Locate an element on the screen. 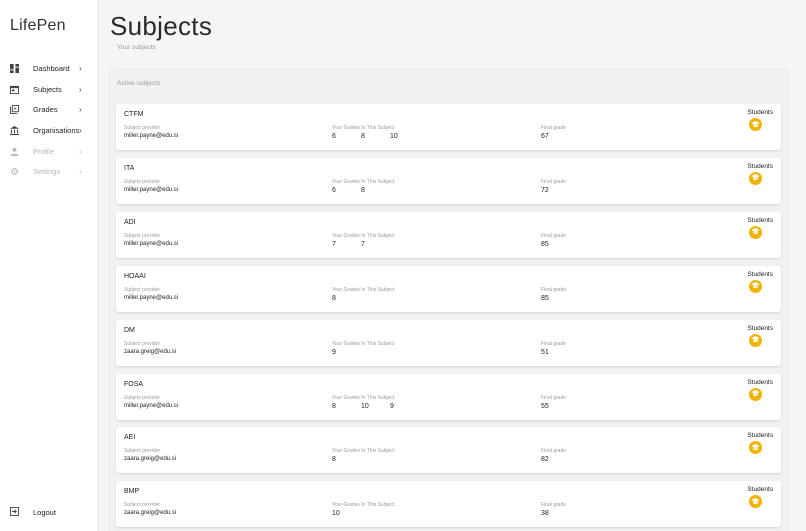  person-icon is located at coordinates (14, 151).